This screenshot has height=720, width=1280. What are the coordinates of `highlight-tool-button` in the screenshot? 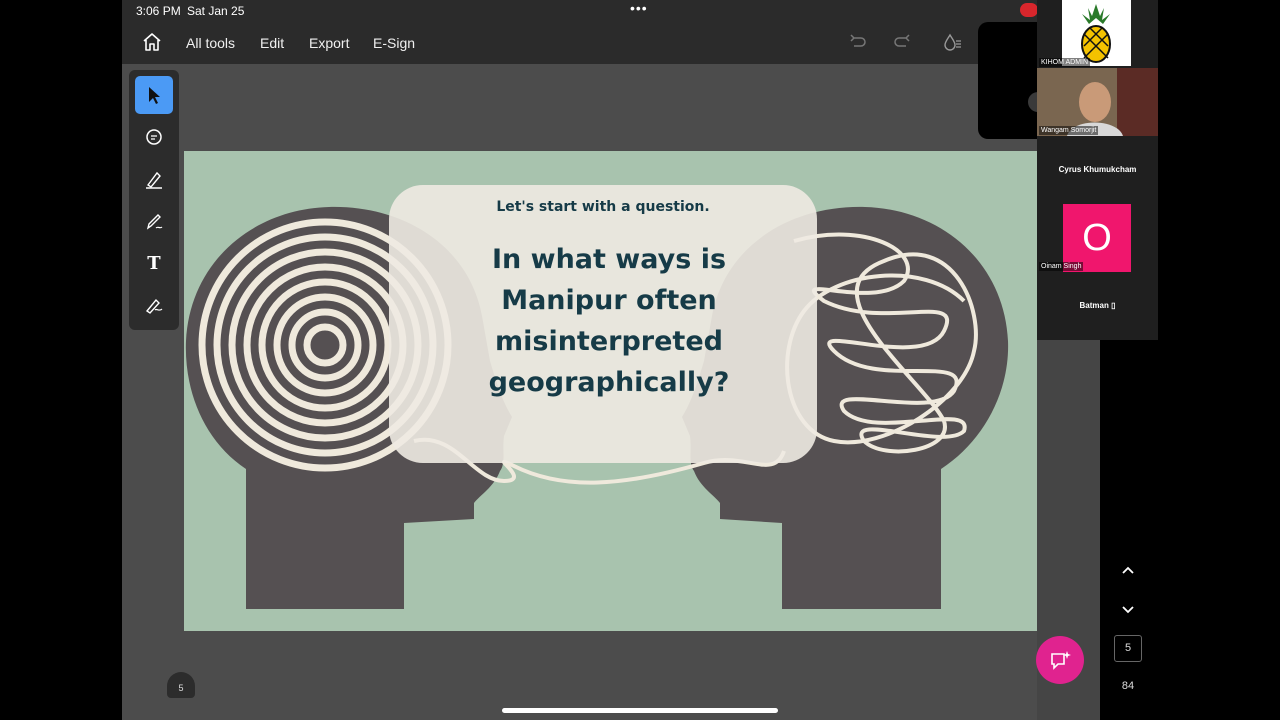 It's located at (154, 179).